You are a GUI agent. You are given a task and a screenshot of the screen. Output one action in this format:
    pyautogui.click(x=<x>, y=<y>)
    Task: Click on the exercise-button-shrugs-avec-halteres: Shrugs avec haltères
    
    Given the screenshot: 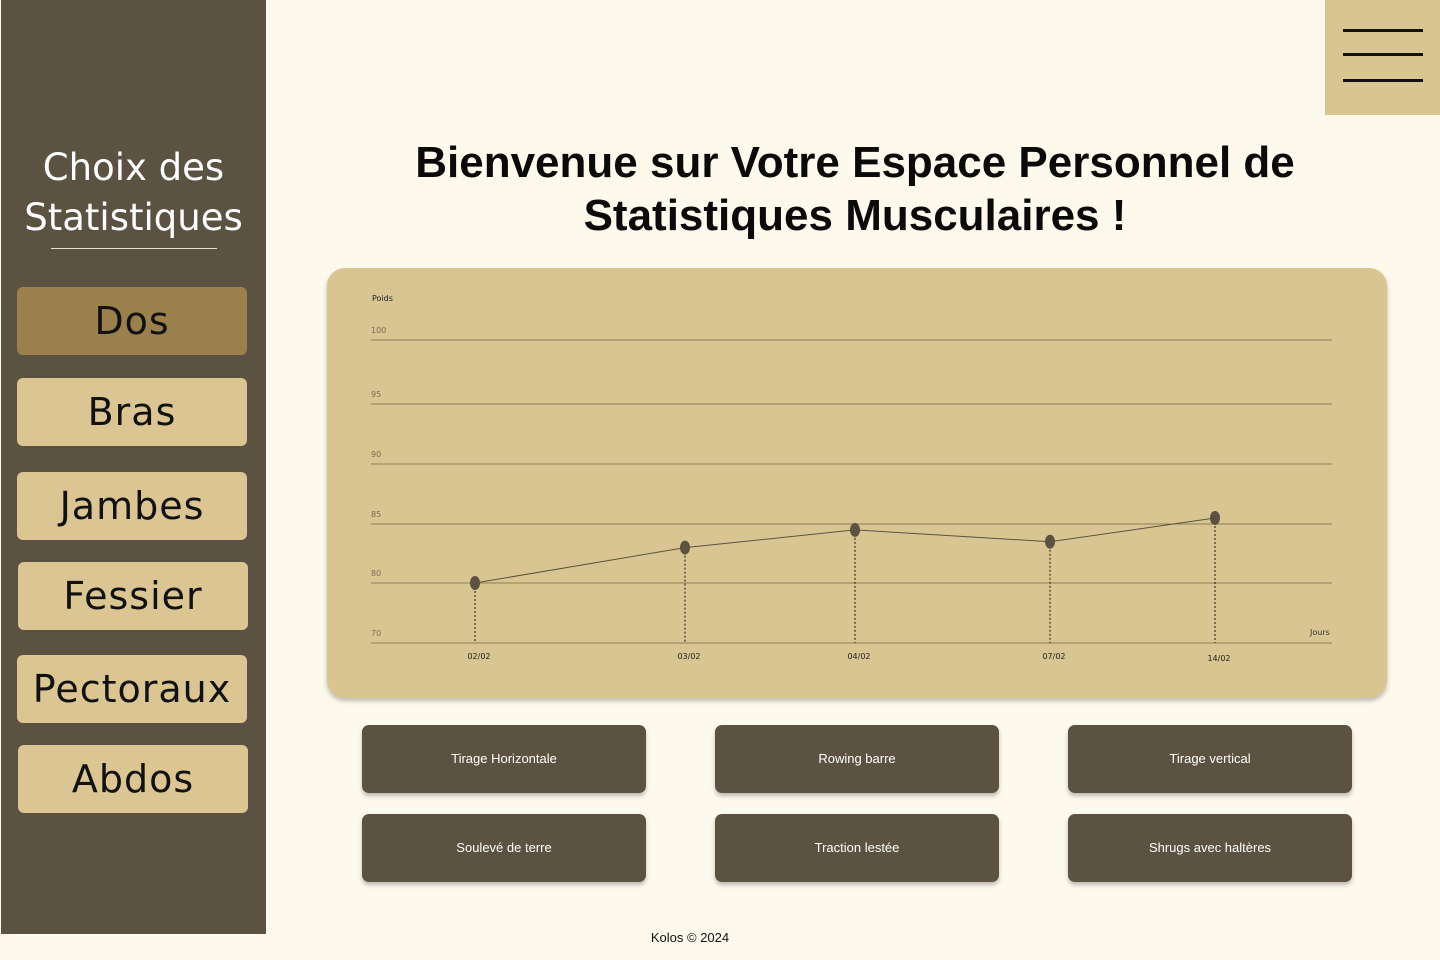 What is the action you would take?
    pyautogui.click(x=1210, y=848)
    